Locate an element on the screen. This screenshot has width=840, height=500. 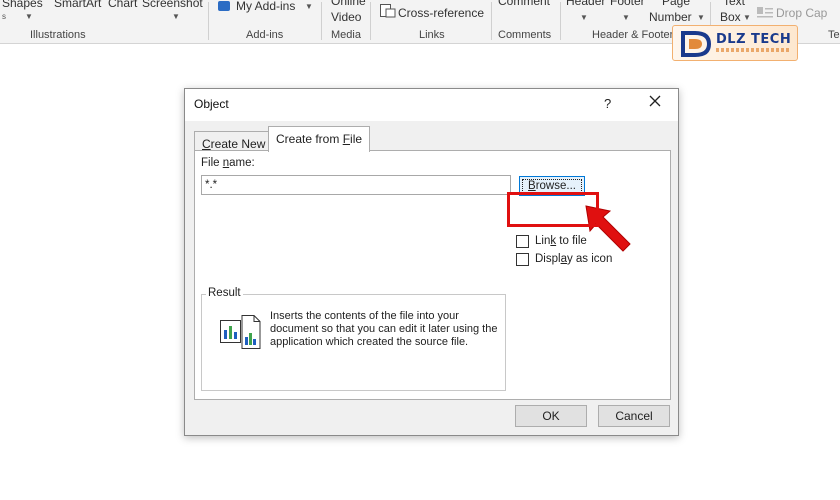
logo-tagline is located at coordinates (753, 50).